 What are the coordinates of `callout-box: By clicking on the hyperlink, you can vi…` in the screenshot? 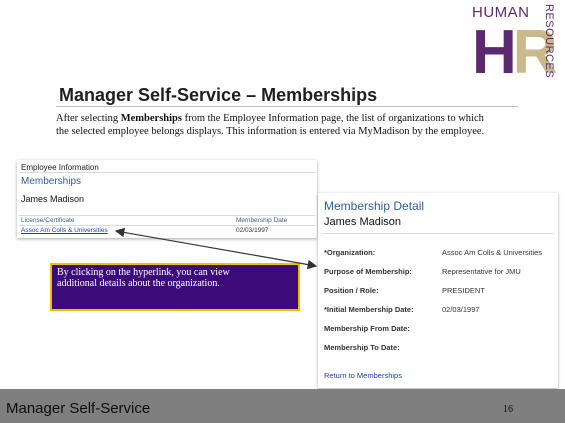 It's located at (175, 287).